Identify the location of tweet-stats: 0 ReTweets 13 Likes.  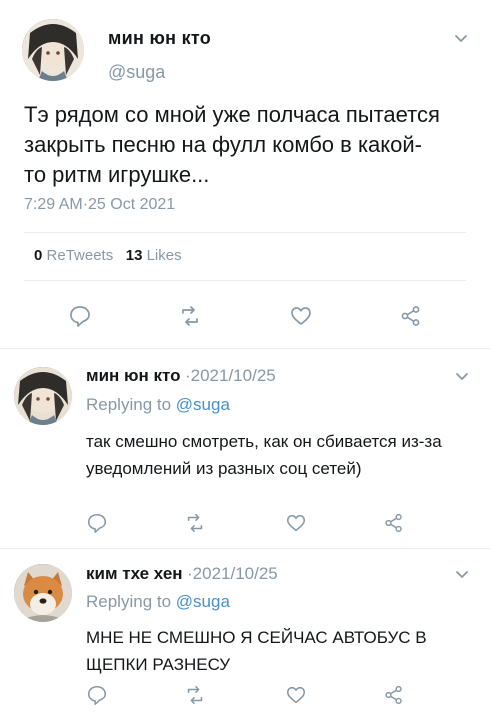
(108, 255).